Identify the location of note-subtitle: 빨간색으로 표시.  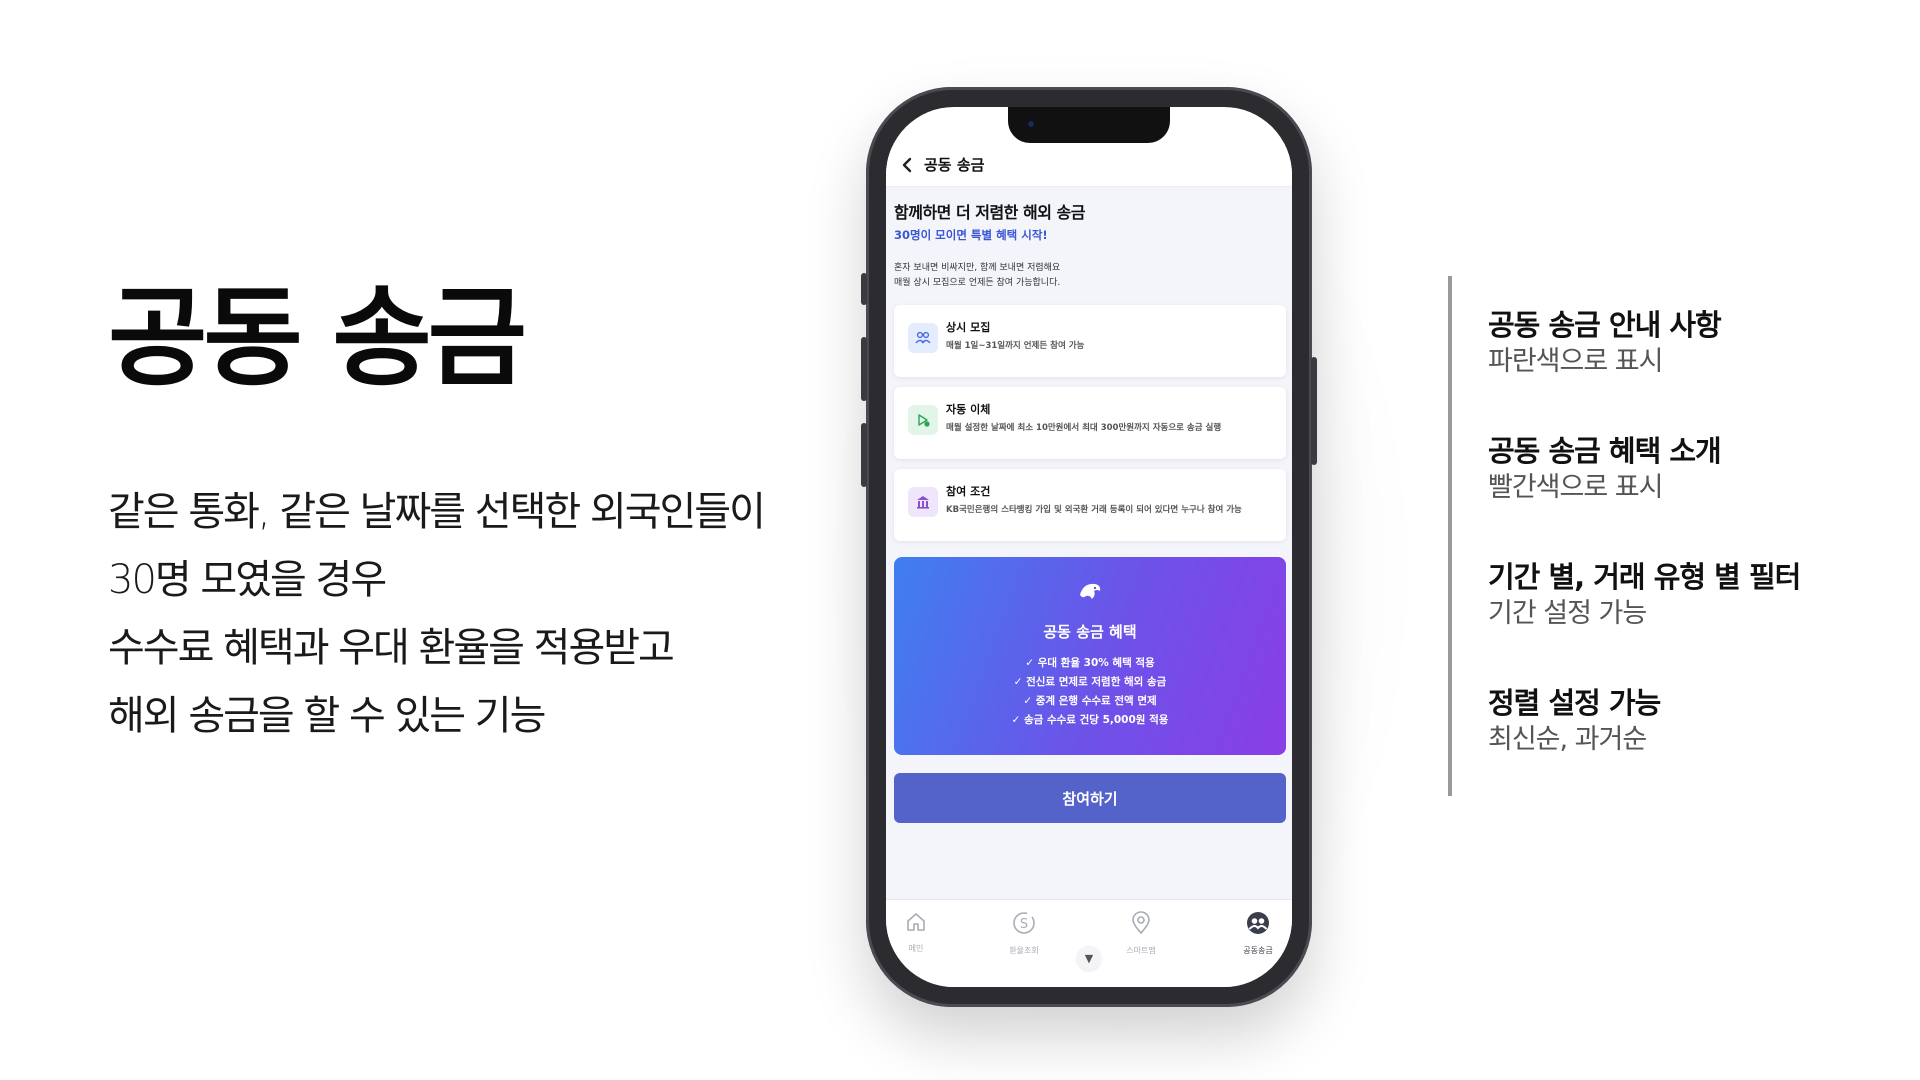
(1575, 487).